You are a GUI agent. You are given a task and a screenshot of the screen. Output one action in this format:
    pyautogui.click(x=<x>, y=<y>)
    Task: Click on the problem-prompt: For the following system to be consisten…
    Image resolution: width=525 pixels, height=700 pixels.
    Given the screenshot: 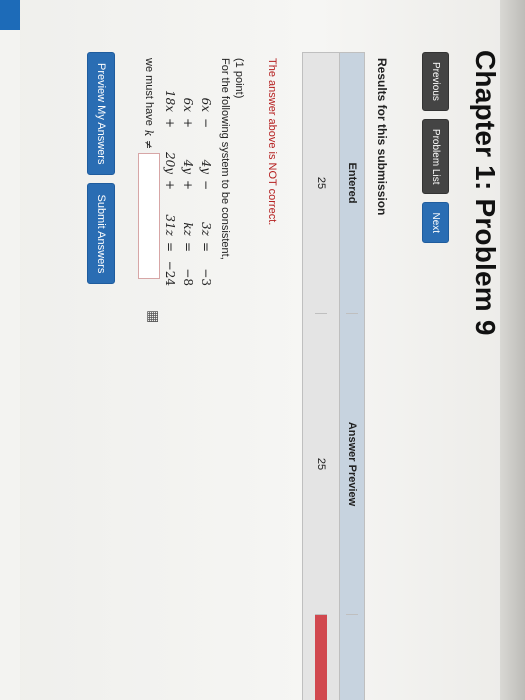 What is the action you would take?
    pyautogui.click(x=225, y=159)
    